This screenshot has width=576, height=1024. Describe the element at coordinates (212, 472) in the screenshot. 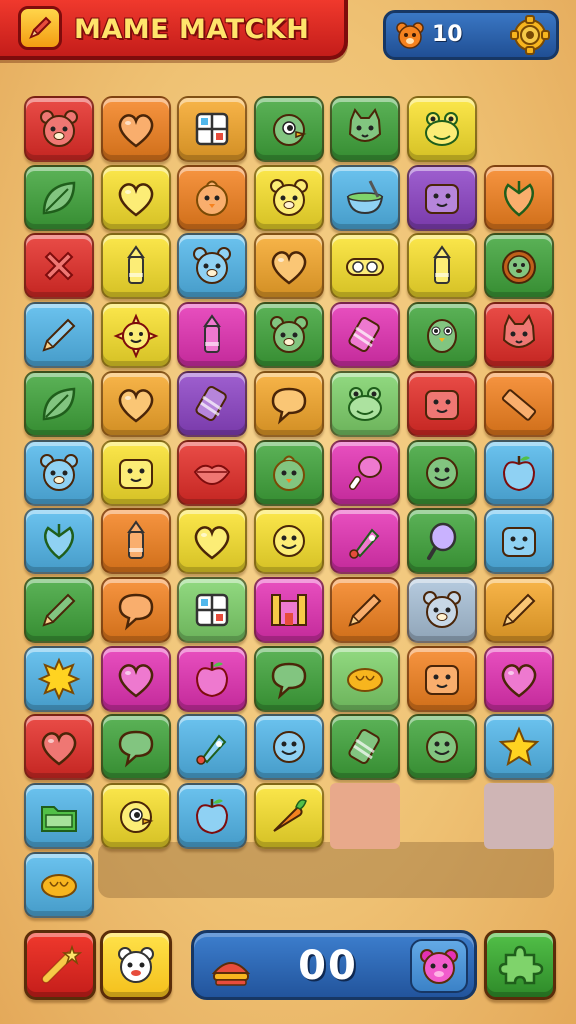

I see `tile-lips` at that location.